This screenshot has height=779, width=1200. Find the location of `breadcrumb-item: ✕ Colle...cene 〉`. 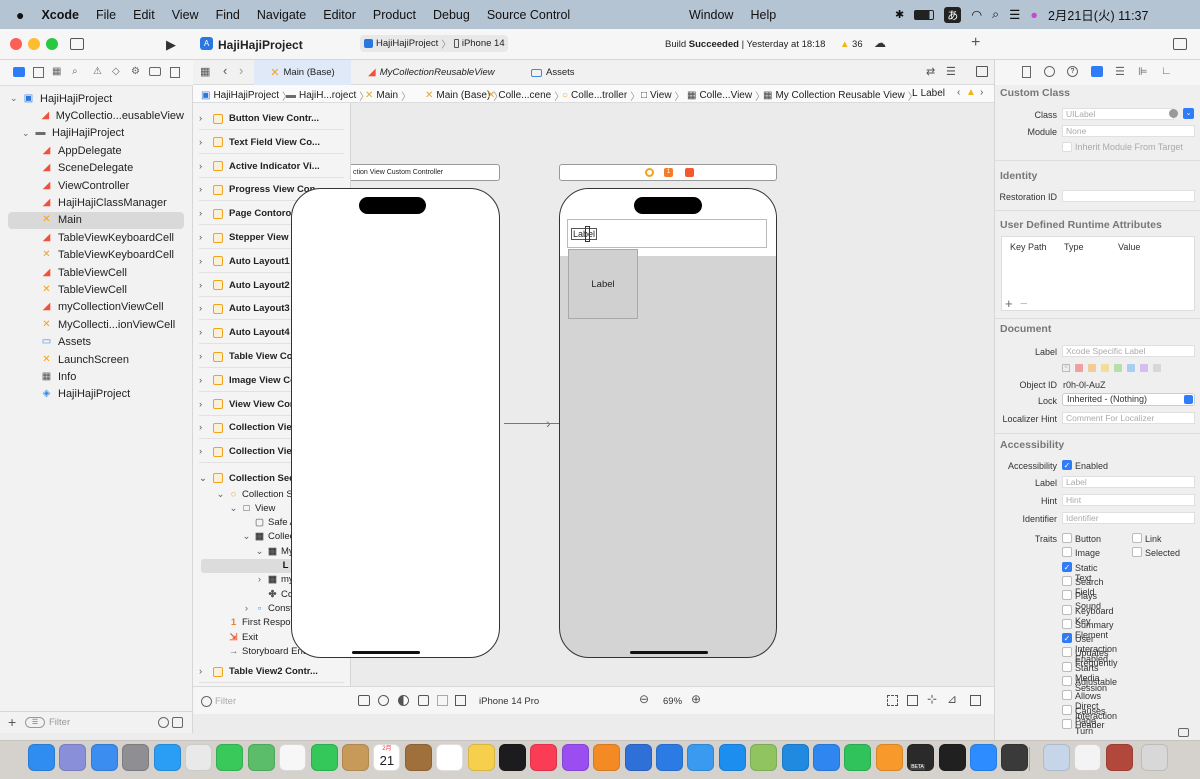

breadcrumb-item: ✕ Colle...cene 〉 is located at coordinates (525, 95).